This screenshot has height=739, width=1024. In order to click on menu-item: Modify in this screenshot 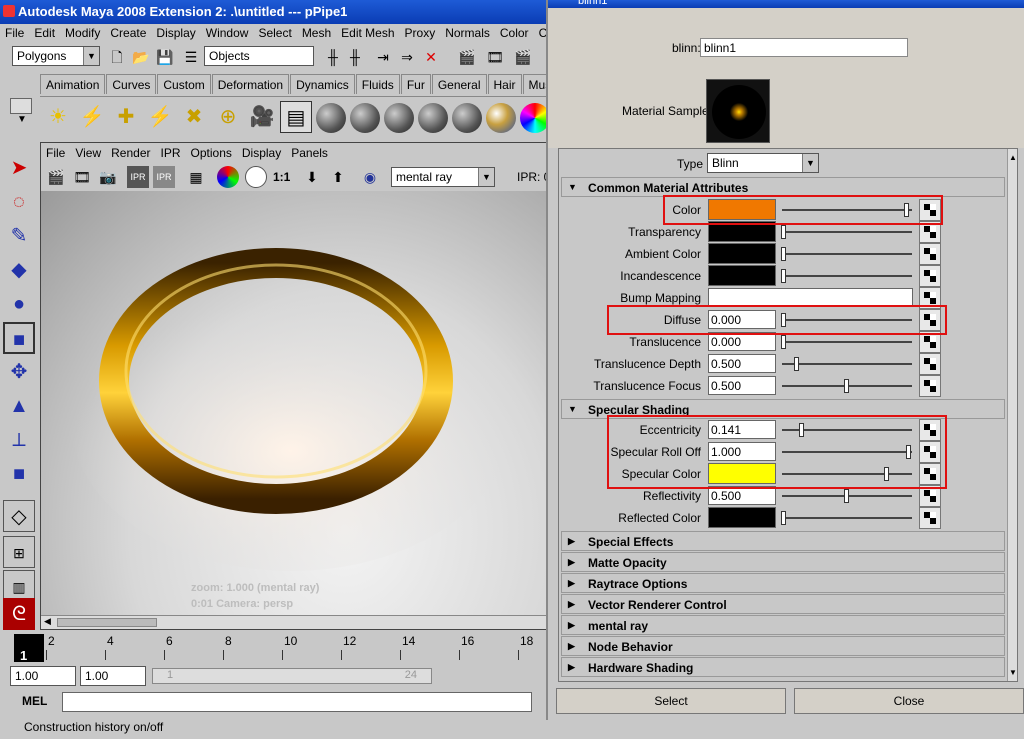, I will do `click(82, 32)`.